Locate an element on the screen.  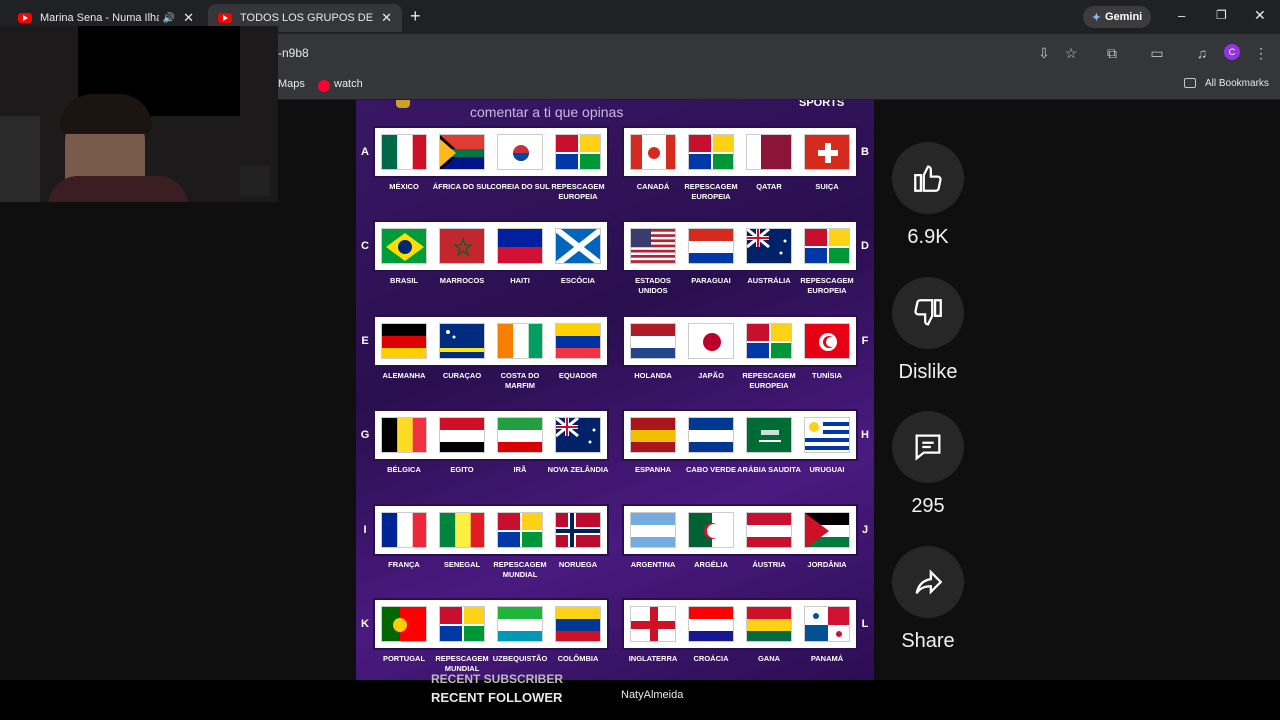
country-name: ÁFRICA DO SUL is located at coordinates (462, 186).